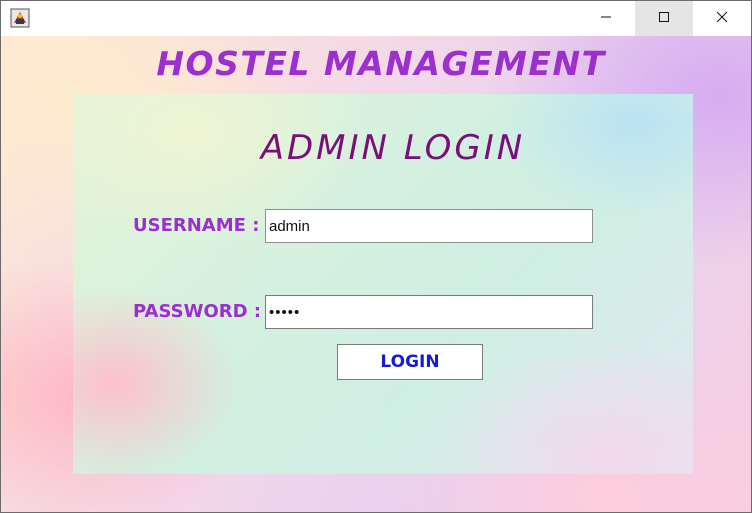 The image size is (752, 513). Describe the element at coordinates (410, 362) in the screenshot. I see `login-button: LOGIN` at that location.